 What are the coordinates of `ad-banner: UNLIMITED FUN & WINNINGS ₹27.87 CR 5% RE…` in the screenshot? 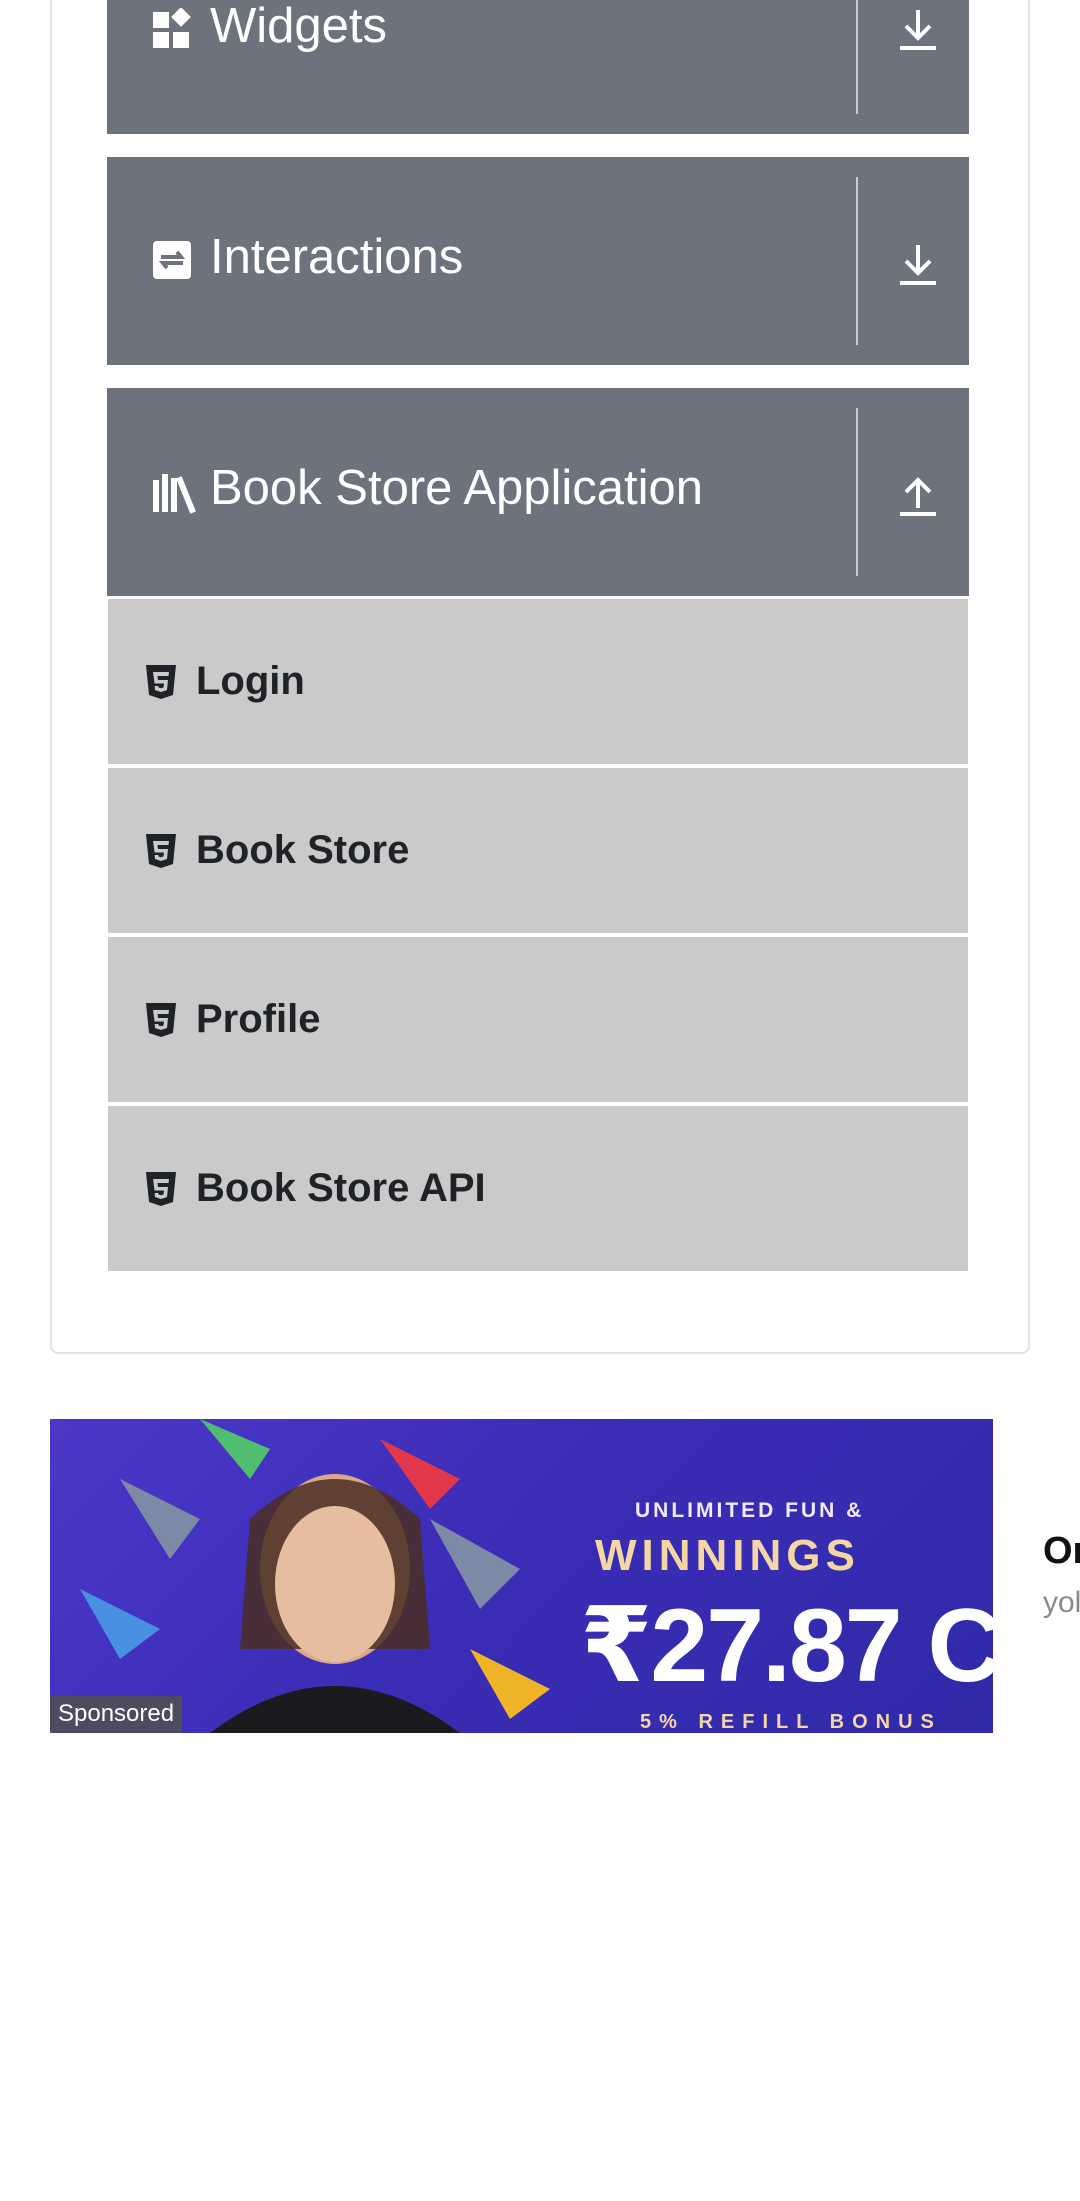 It's located at (521, 1576).